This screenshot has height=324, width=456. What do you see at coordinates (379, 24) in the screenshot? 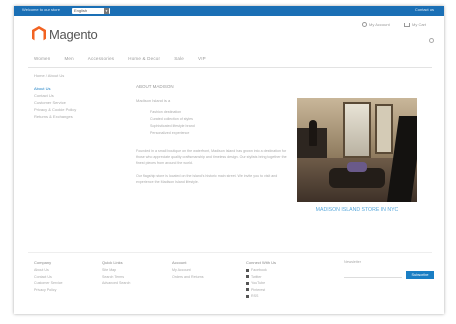
I see `account-label: My Account` at bounding box center [379, 24].